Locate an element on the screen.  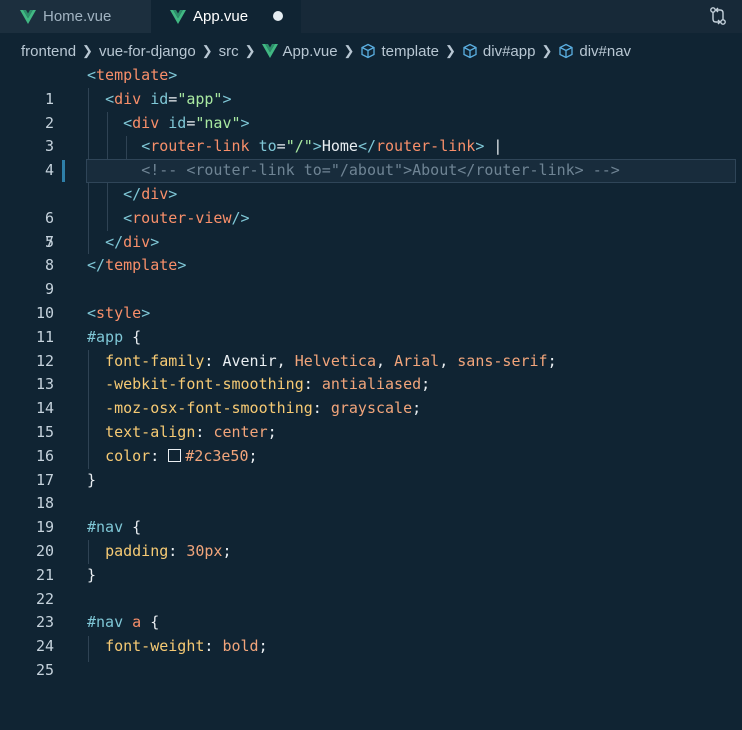
tab-app-vue: App.vue is located at coordinates (226, 16).